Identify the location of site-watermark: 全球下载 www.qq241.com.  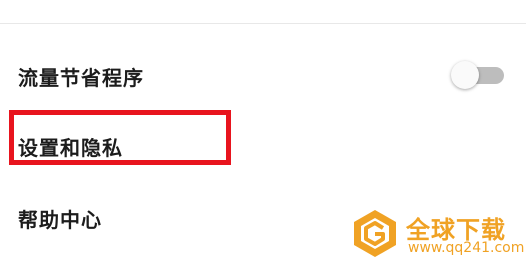
(438, 234).